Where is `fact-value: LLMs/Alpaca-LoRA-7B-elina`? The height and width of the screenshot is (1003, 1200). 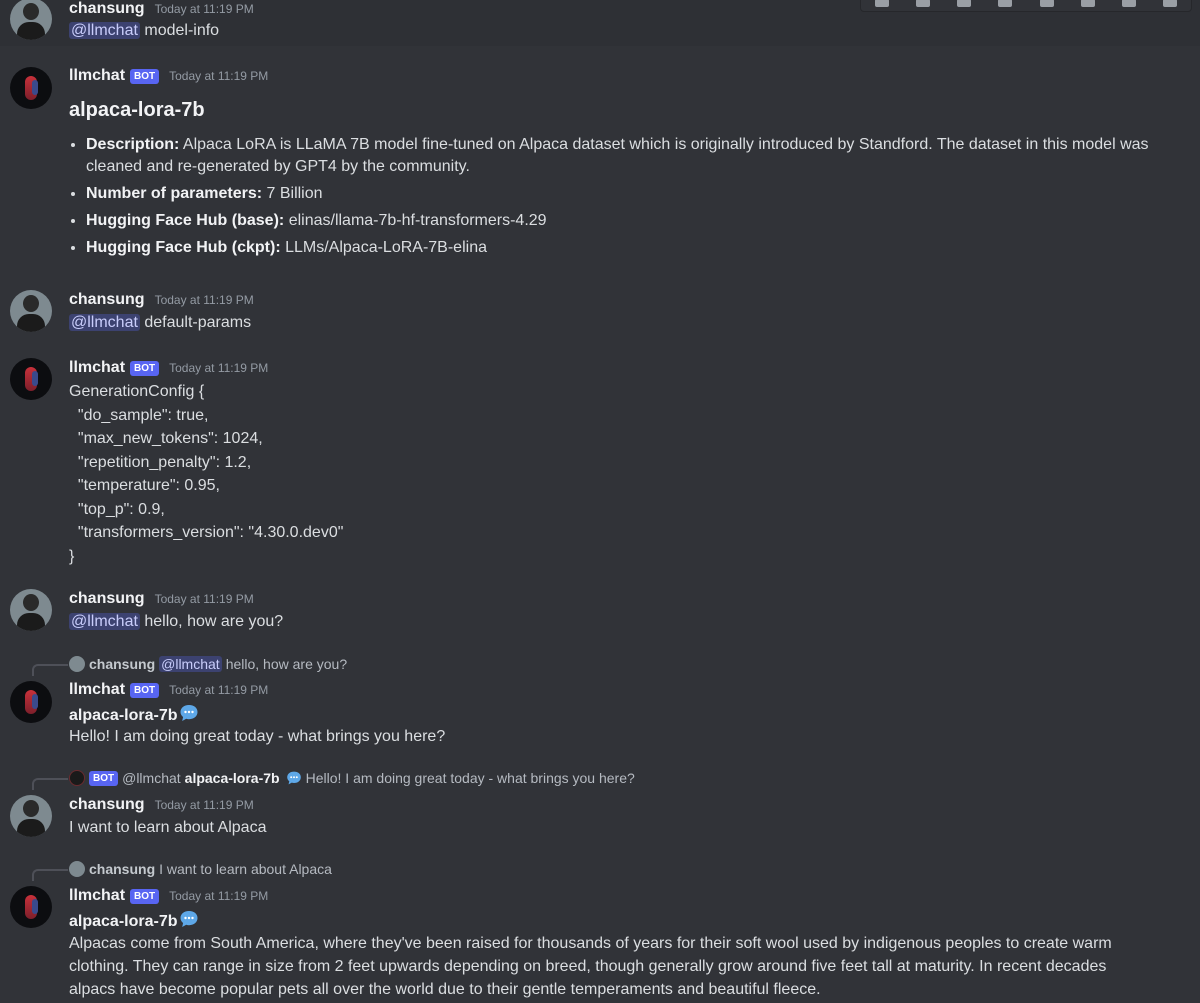
fact-value: LLMs/Alpaca-LoRA-7B-elina is located at coordinates (386, 247).